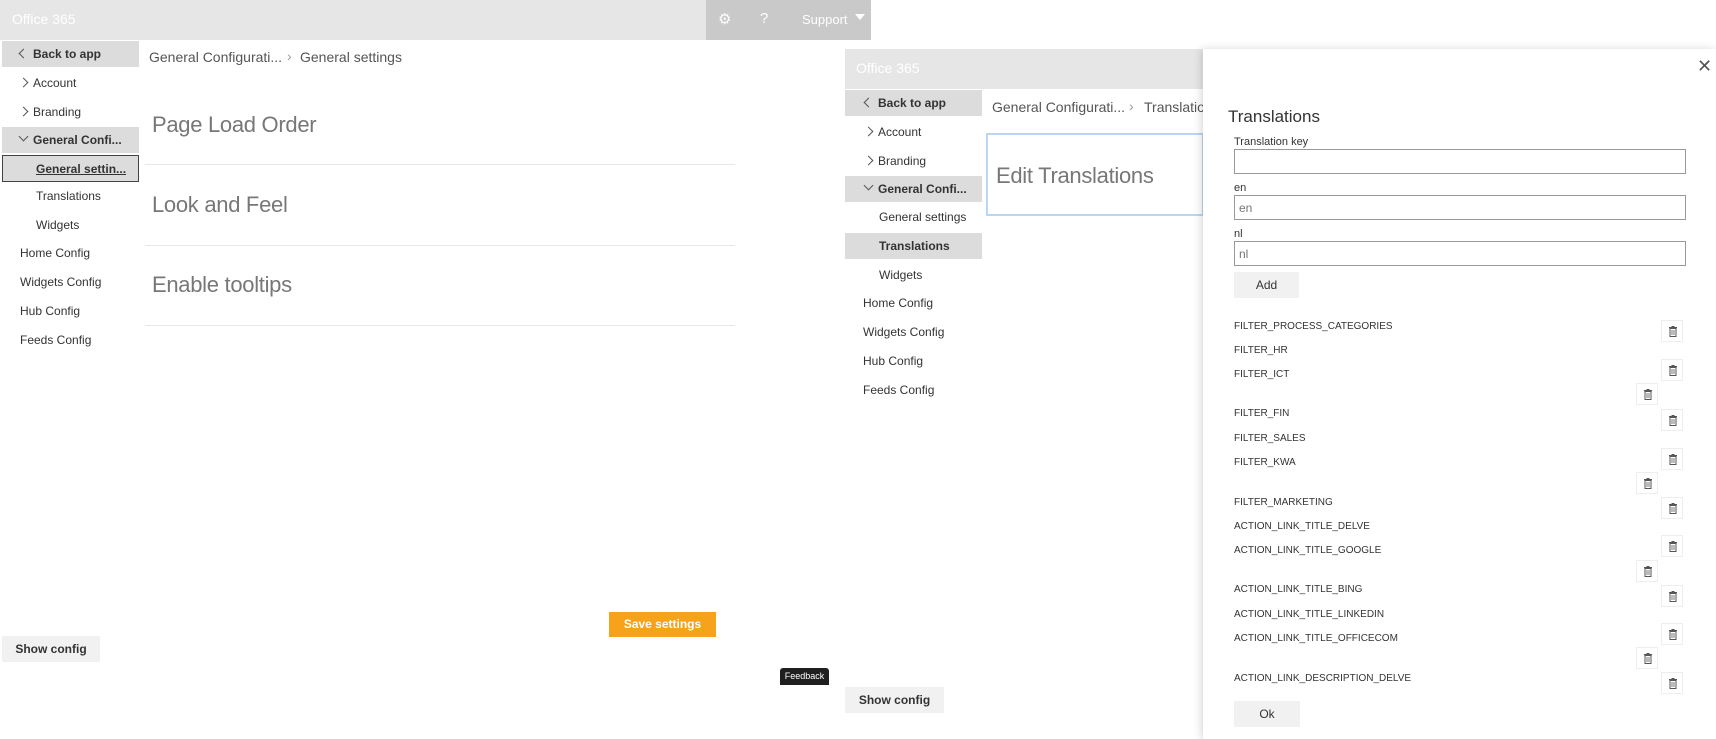 The height and width of the screenshot is (739, 1716). I want to click on gear-icon: ⚙, so click(724, 19).